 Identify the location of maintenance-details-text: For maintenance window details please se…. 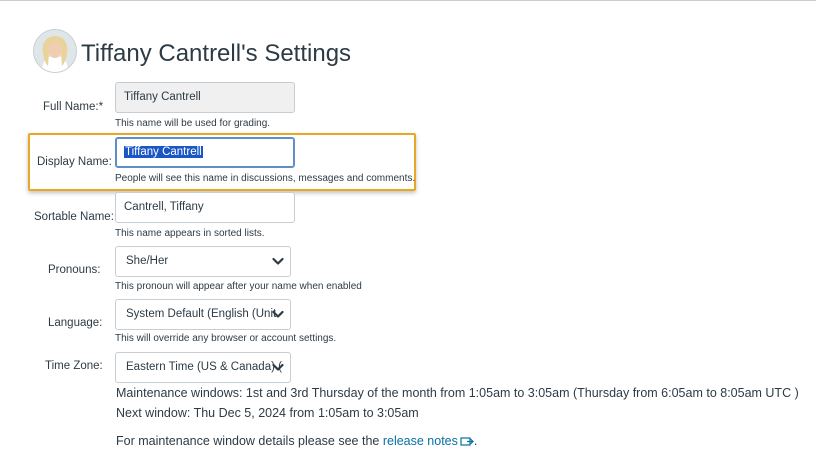
(296, 441).